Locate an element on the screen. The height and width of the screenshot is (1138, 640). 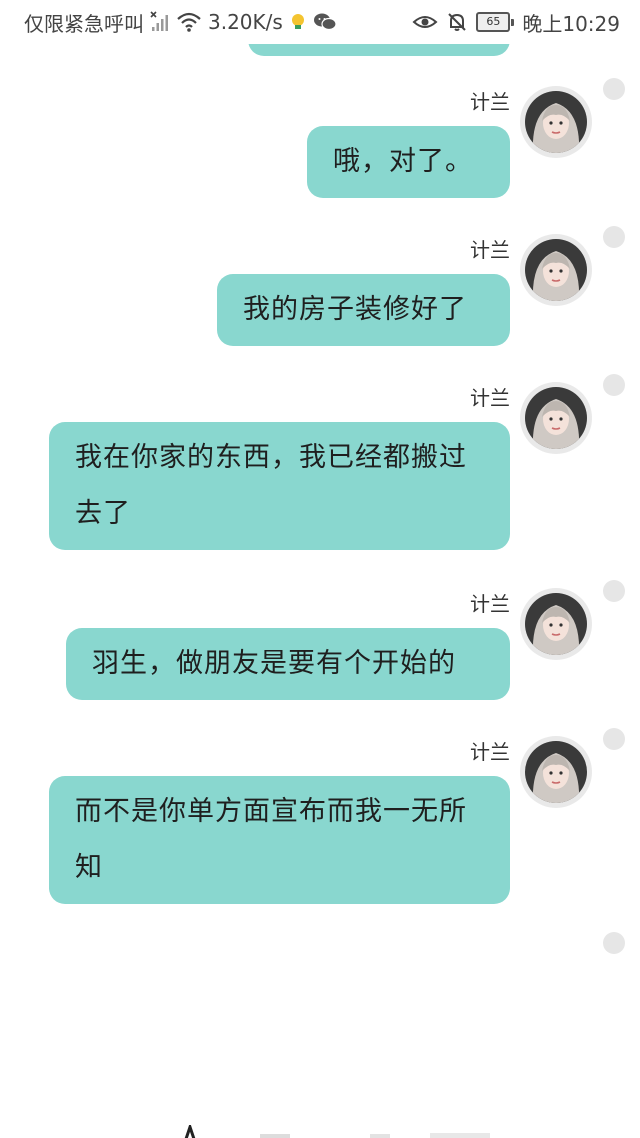
status-bar-right: 65 晚上10:29 is located at coordinates (516, 22).